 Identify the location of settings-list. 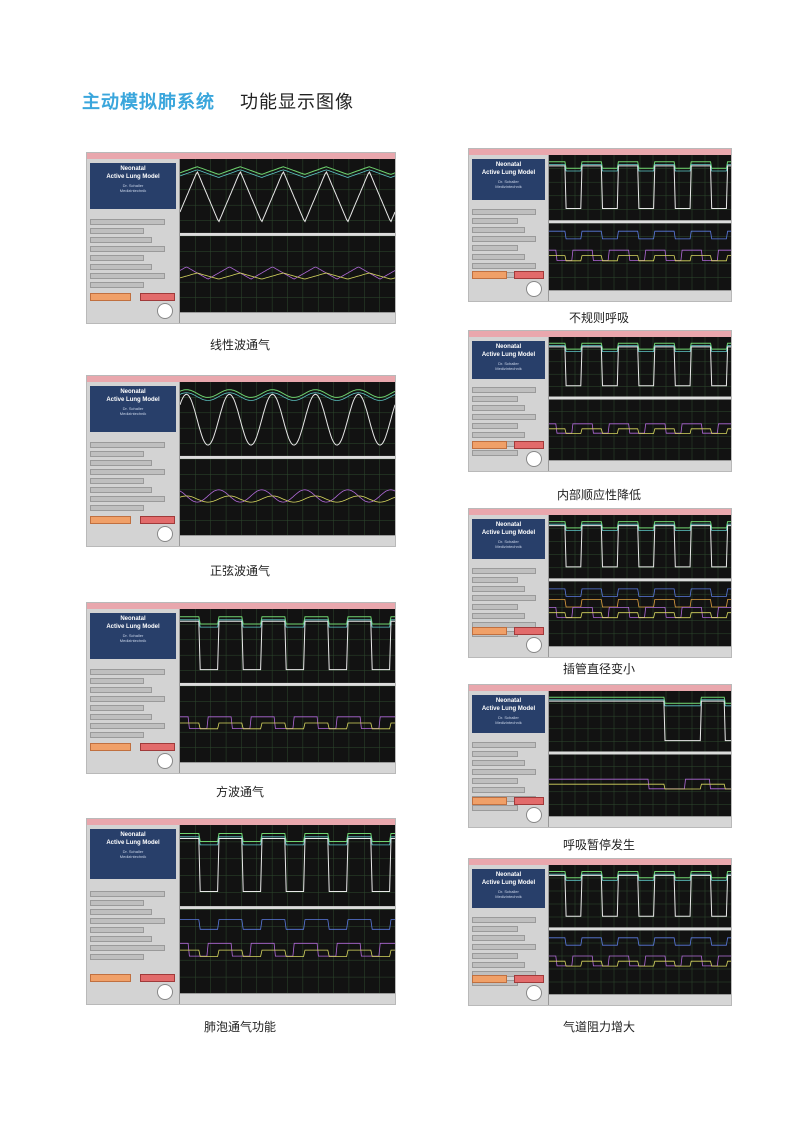
(133, 476).